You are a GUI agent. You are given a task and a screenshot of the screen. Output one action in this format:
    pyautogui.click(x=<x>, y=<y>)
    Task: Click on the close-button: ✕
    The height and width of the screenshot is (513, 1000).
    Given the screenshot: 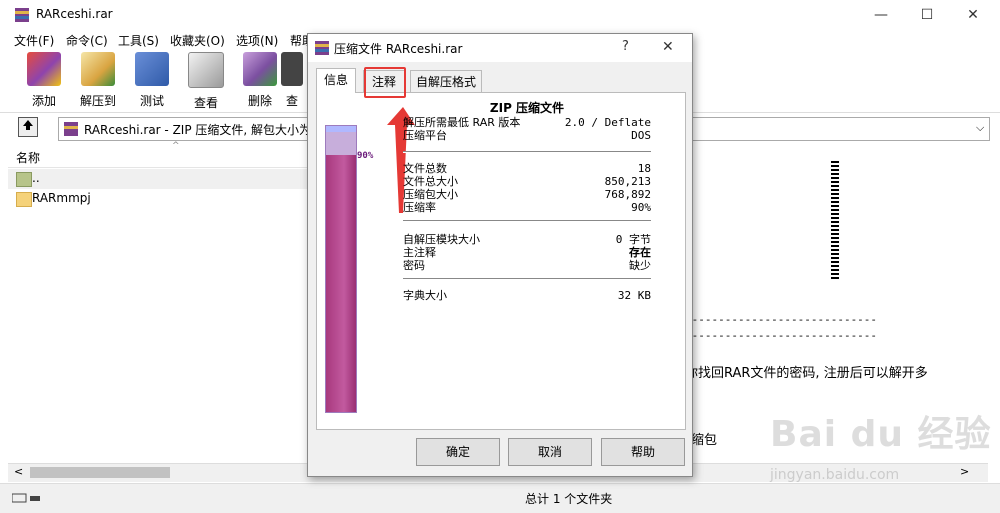 What is the action you would take?
    pyautogui.click(x=973, y=15)
    